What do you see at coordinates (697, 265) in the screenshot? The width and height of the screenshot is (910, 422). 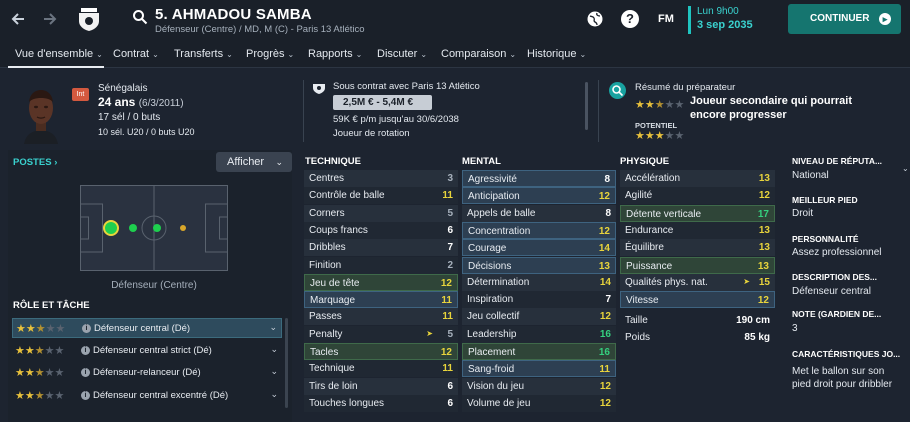 I see `attribute-row: Puissance 13` at bounding box center [697, 265].